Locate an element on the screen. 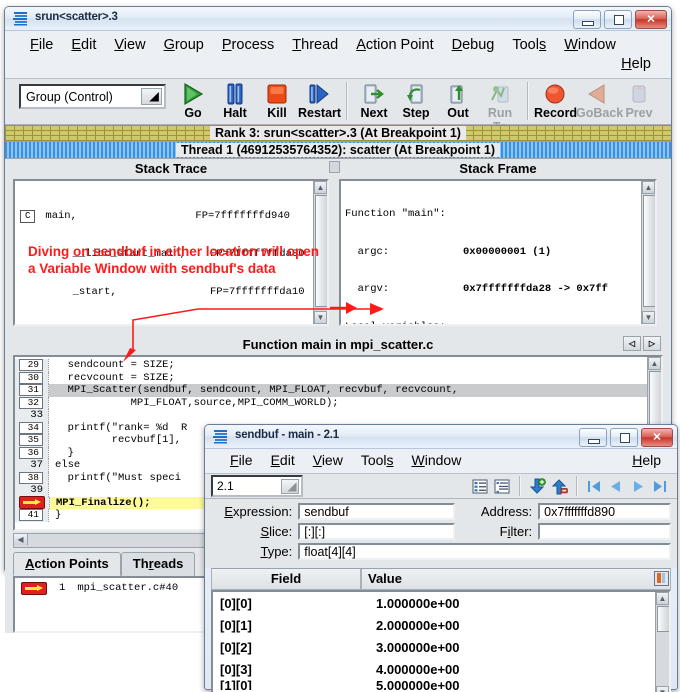 This screenshot has height=692, width=680. line-number: 39 is located at coordinates (32, 490).